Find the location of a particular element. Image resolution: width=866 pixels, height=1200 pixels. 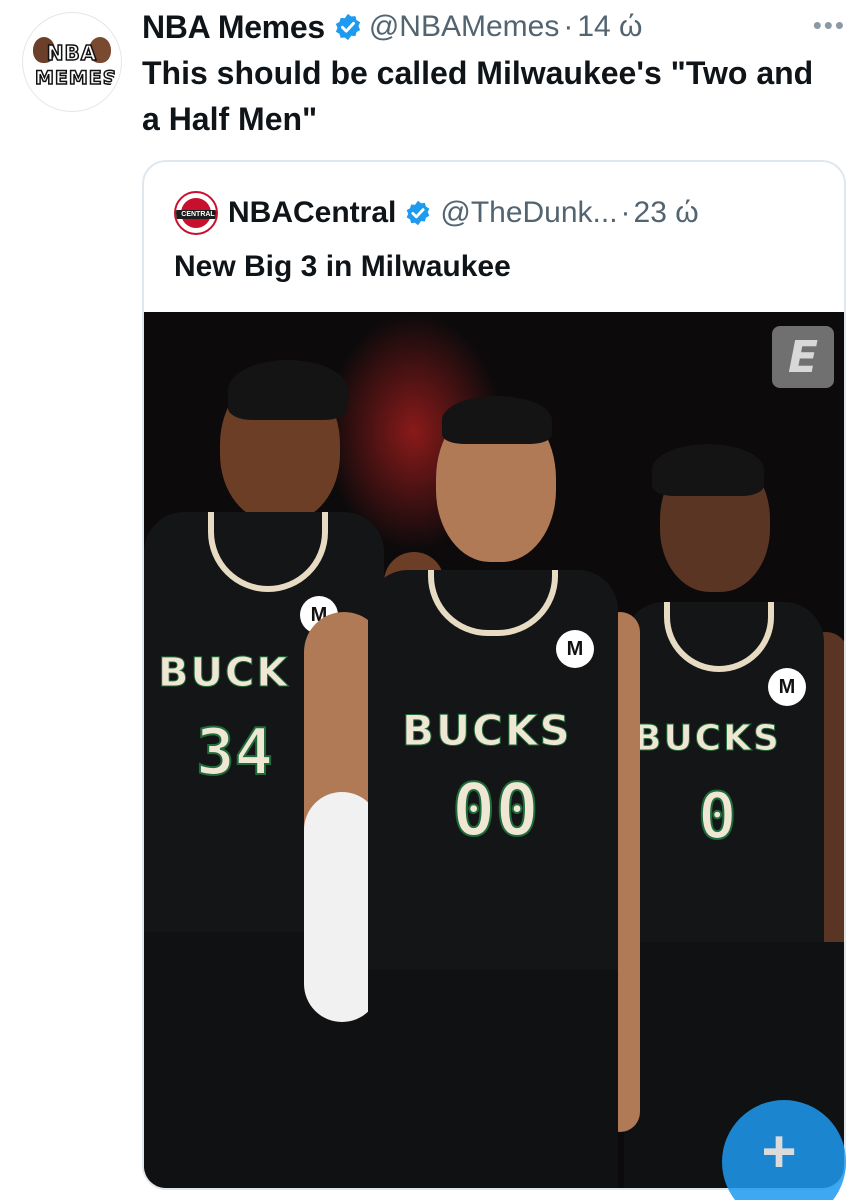

quoted-tweet-timestamp: 23 ώ is located at coordinates (666, 213).